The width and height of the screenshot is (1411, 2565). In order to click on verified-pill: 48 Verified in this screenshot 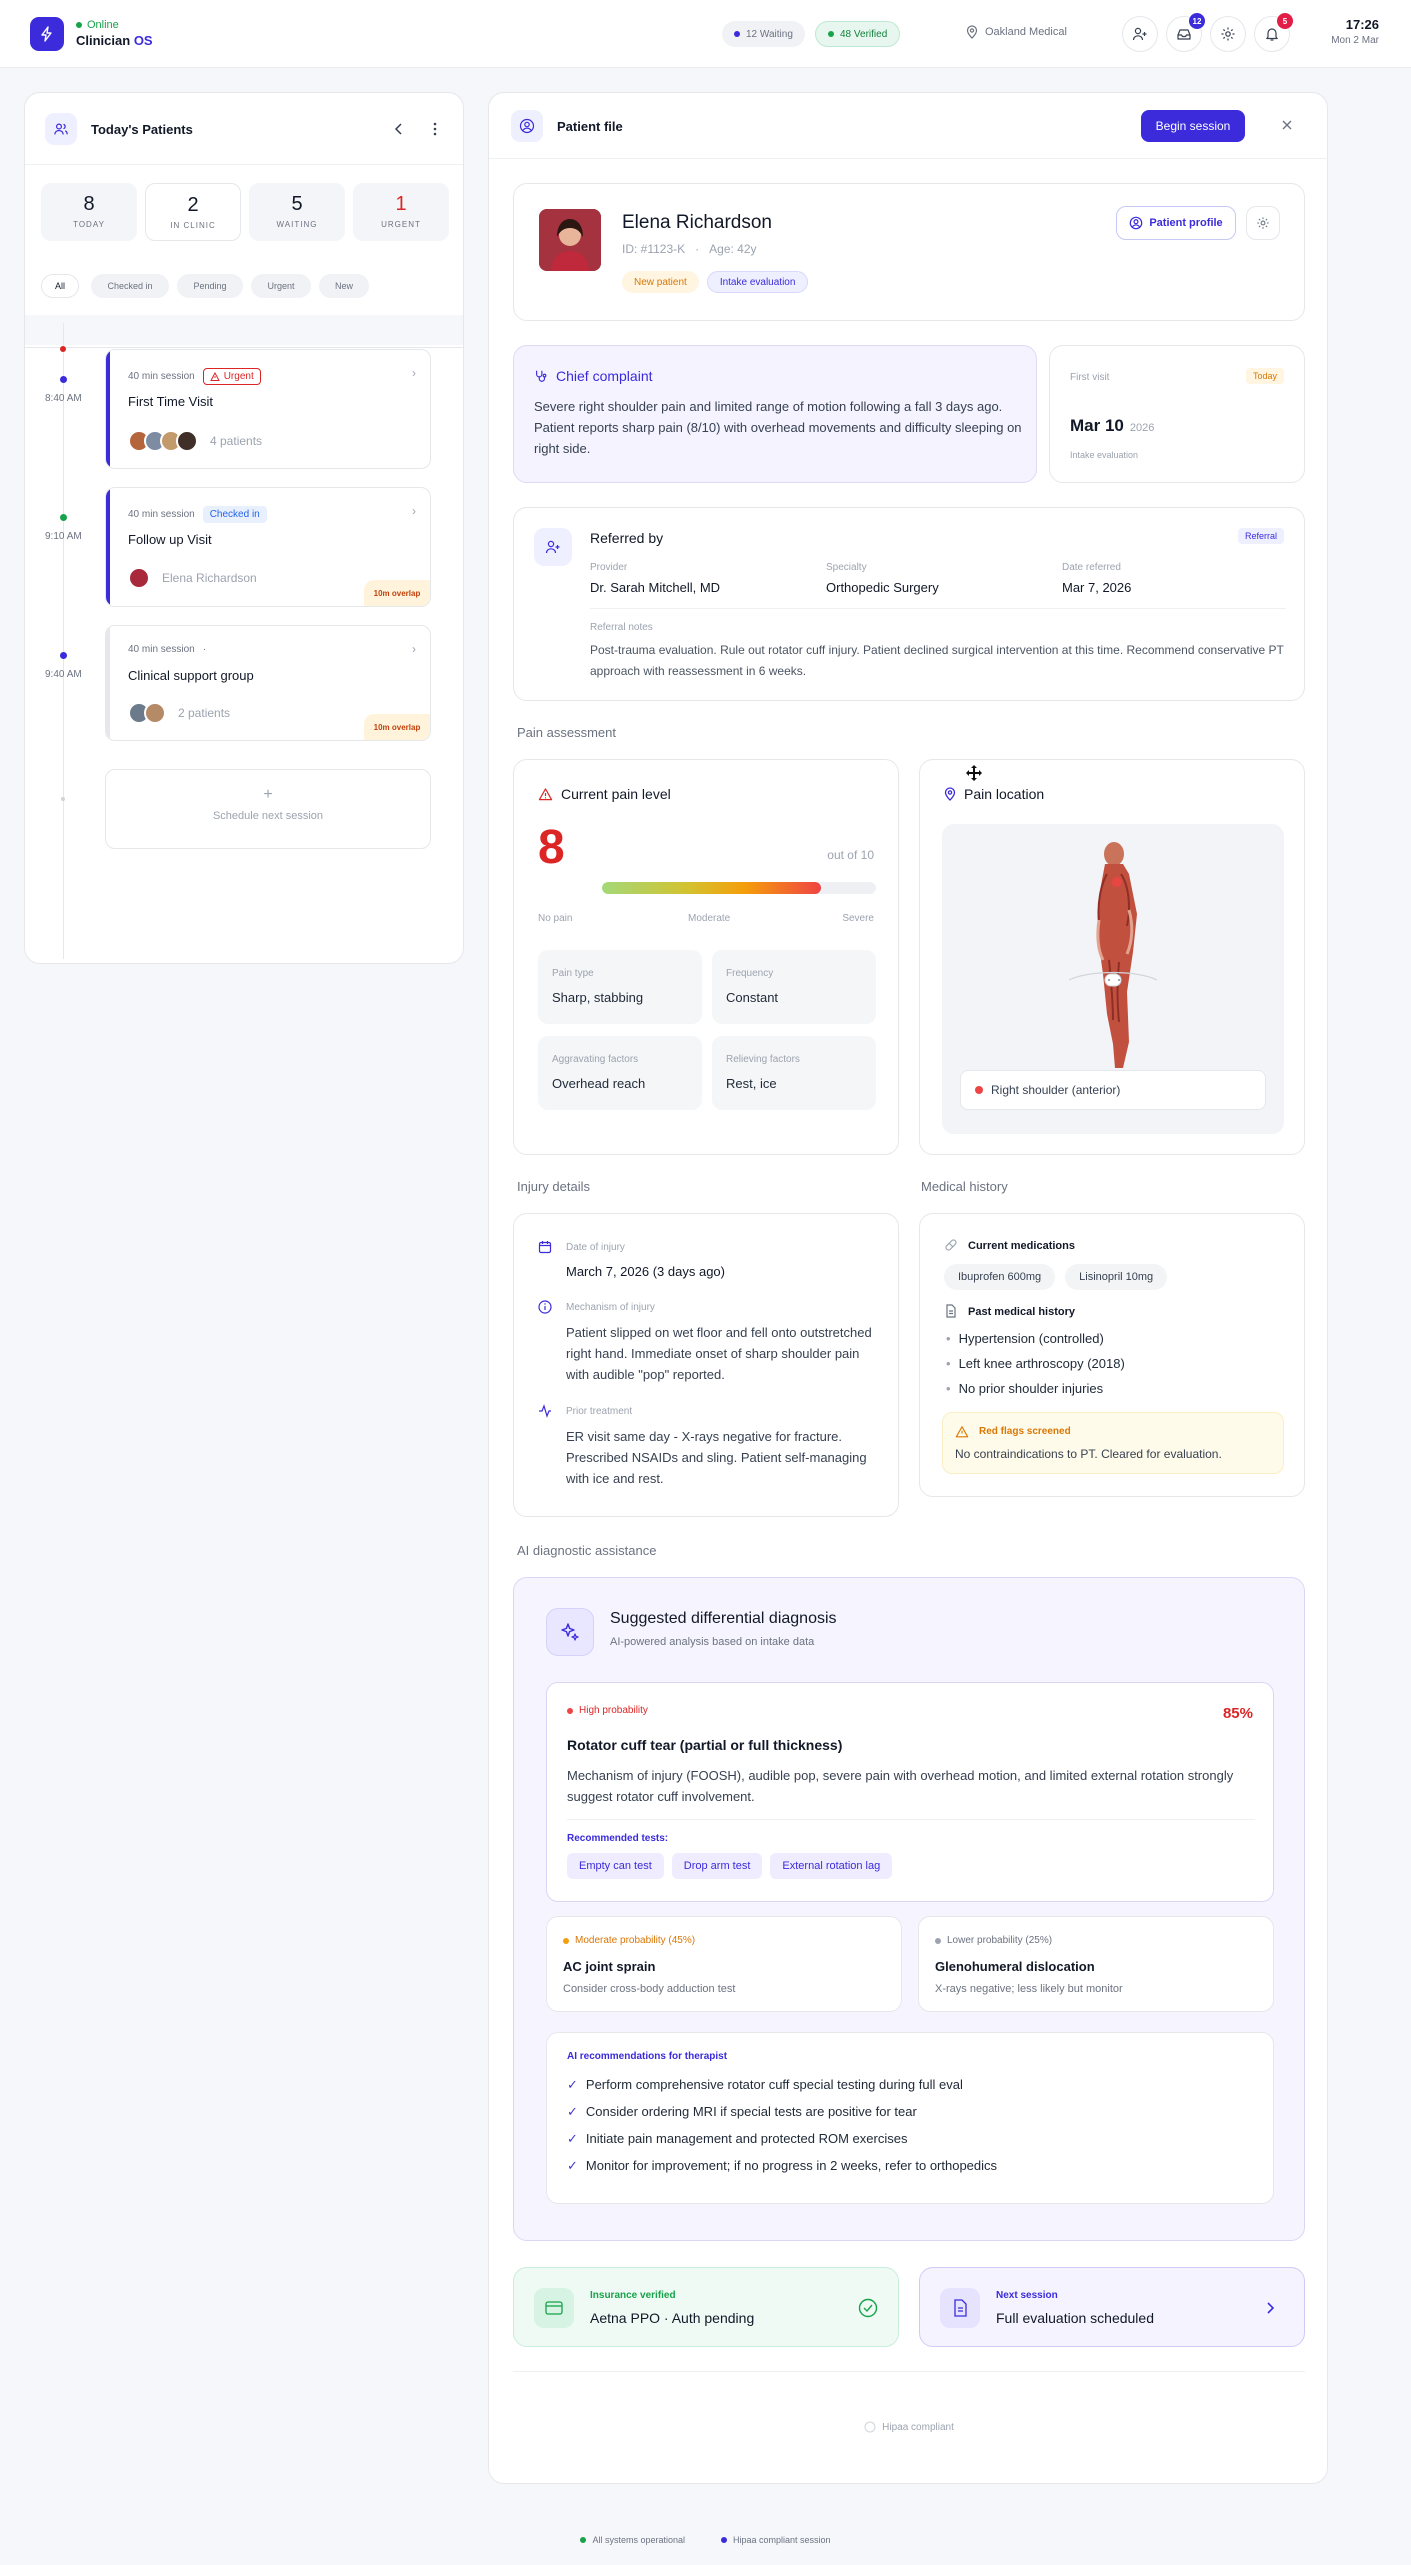, I will do `click(858, 34)`.